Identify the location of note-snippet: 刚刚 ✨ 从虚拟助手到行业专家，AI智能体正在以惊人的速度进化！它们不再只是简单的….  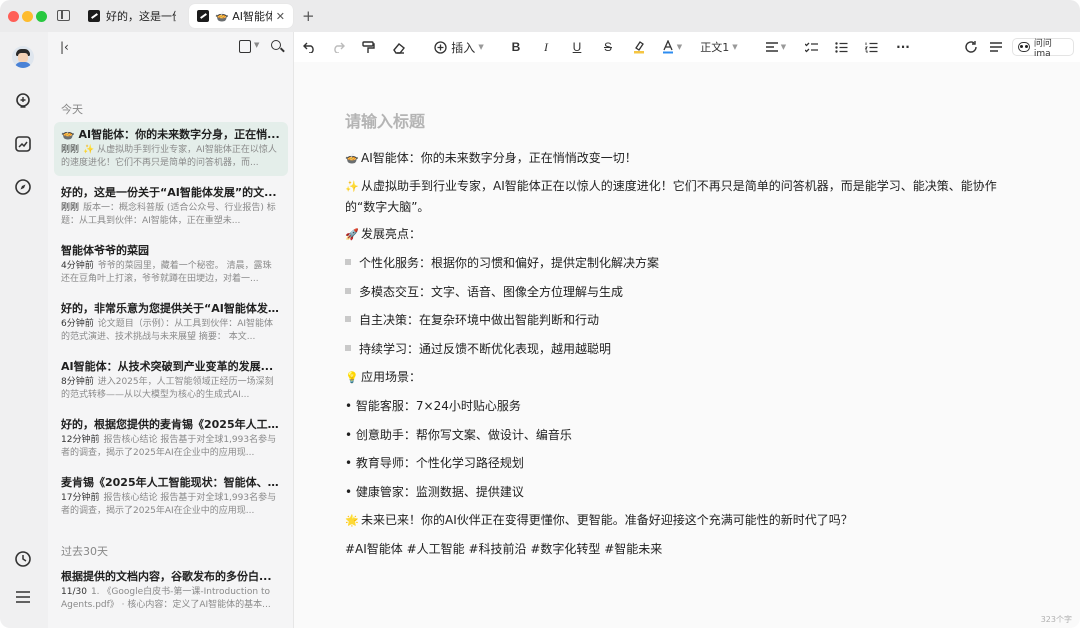
(169, 156).